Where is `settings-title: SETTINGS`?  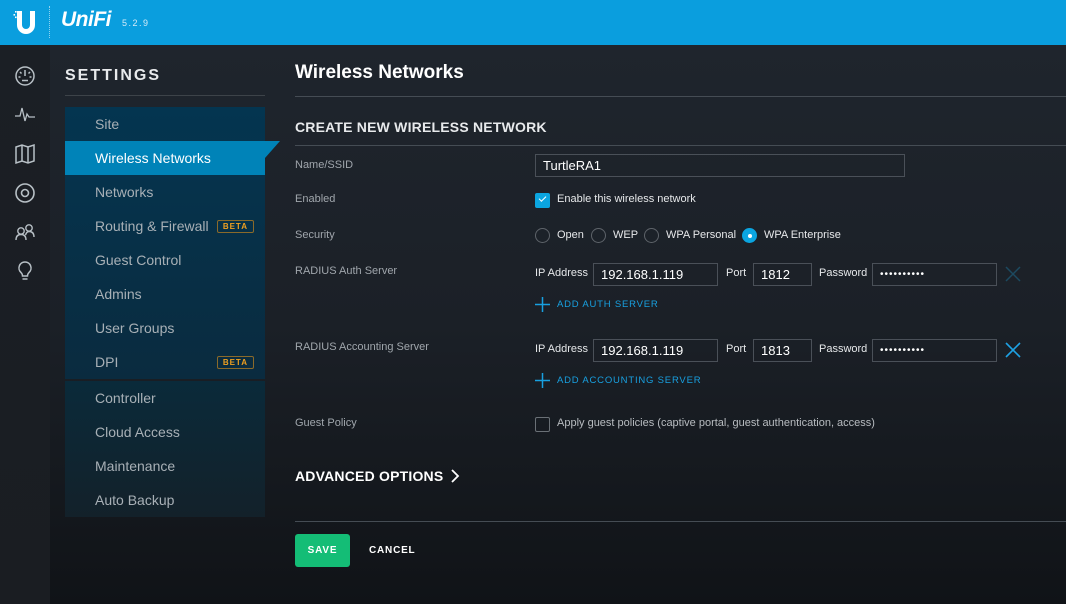 settings-title: SETTINGS is located at coordinates (113, 75).